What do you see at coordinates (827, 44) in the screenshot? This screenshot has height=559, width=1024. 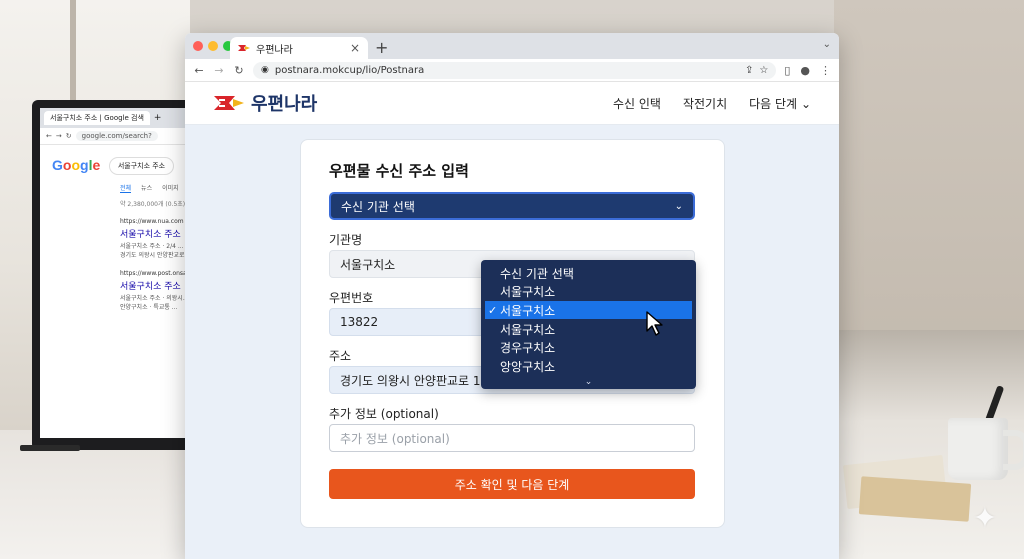 I see `tab-list-chevron-icon: ⌄` at bounding box center [827, 44].